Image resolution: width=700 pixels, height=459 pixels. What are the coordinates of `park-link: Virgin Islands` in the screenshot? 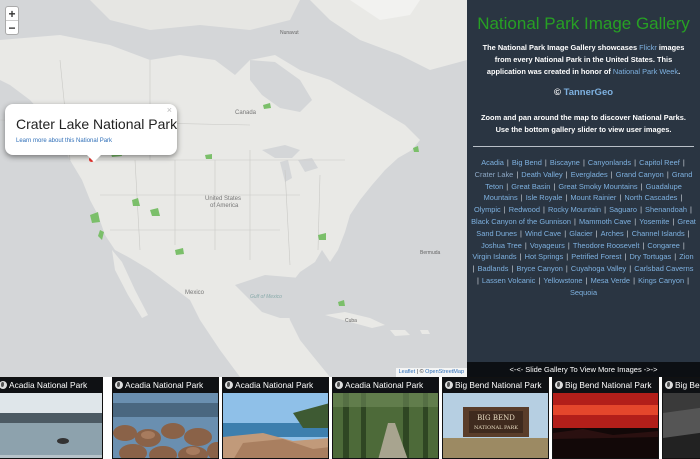 It's located at (494, 256).